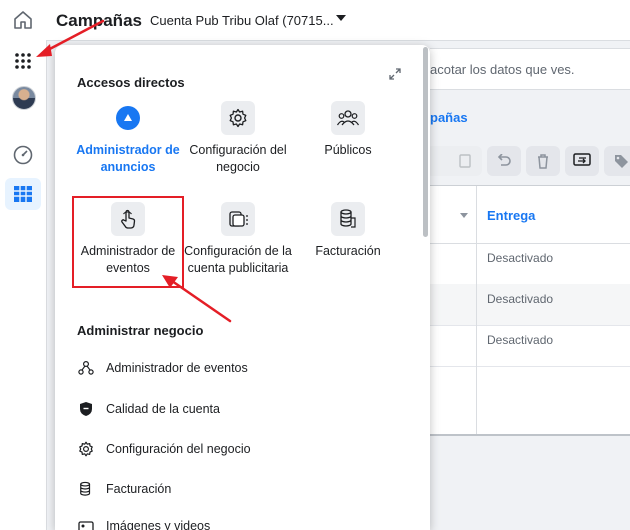 Image resolution: width=630 pixels, height=530 pixels. I want to click on shortcut-label: Configuración del negocio, so click(238, 158).